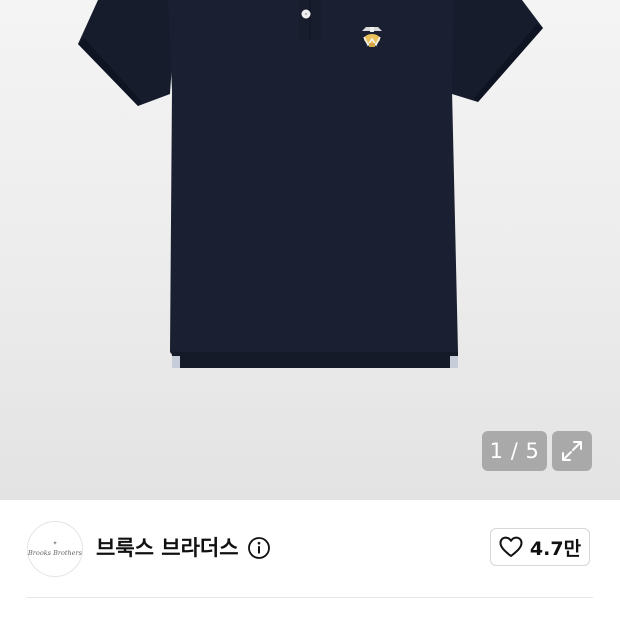 The width and height of the screenshot is (620, 620). I want to click on like-count: 4.7만, so click(555, 548).